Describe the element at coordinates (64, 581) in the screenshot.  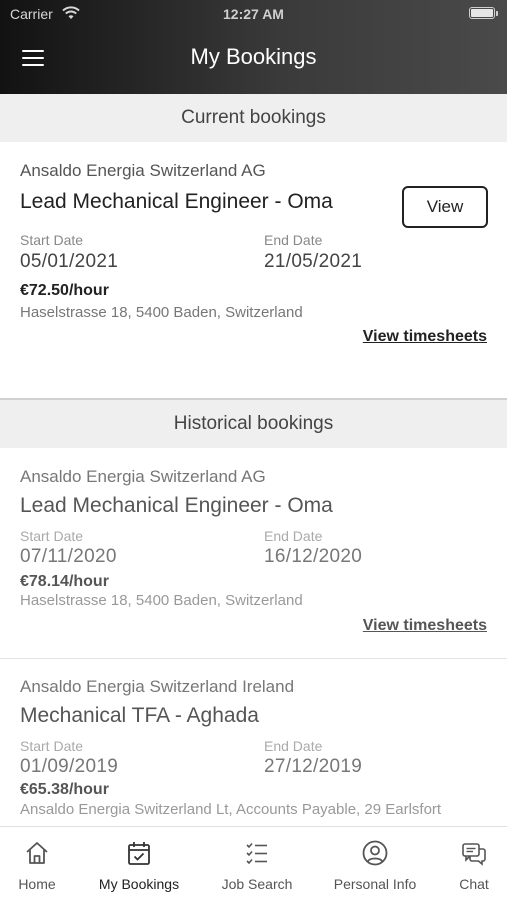
I see `hourly-rate: €78.14/hour` at that location.